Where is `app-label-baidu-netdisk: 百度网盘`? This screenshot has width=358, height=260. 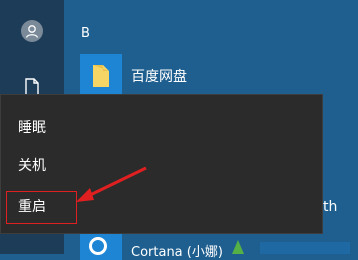
app-label-baidu-netdisk: 百度网盘 is located at coordinates (159, 76).